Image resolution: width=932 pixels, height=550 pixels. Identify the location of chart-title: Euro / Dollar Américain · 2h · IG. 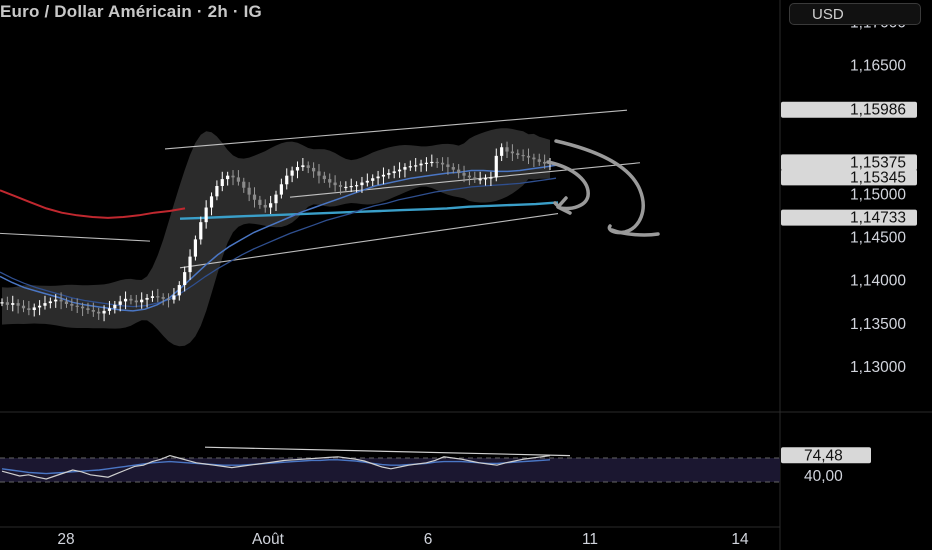
(131, 11).